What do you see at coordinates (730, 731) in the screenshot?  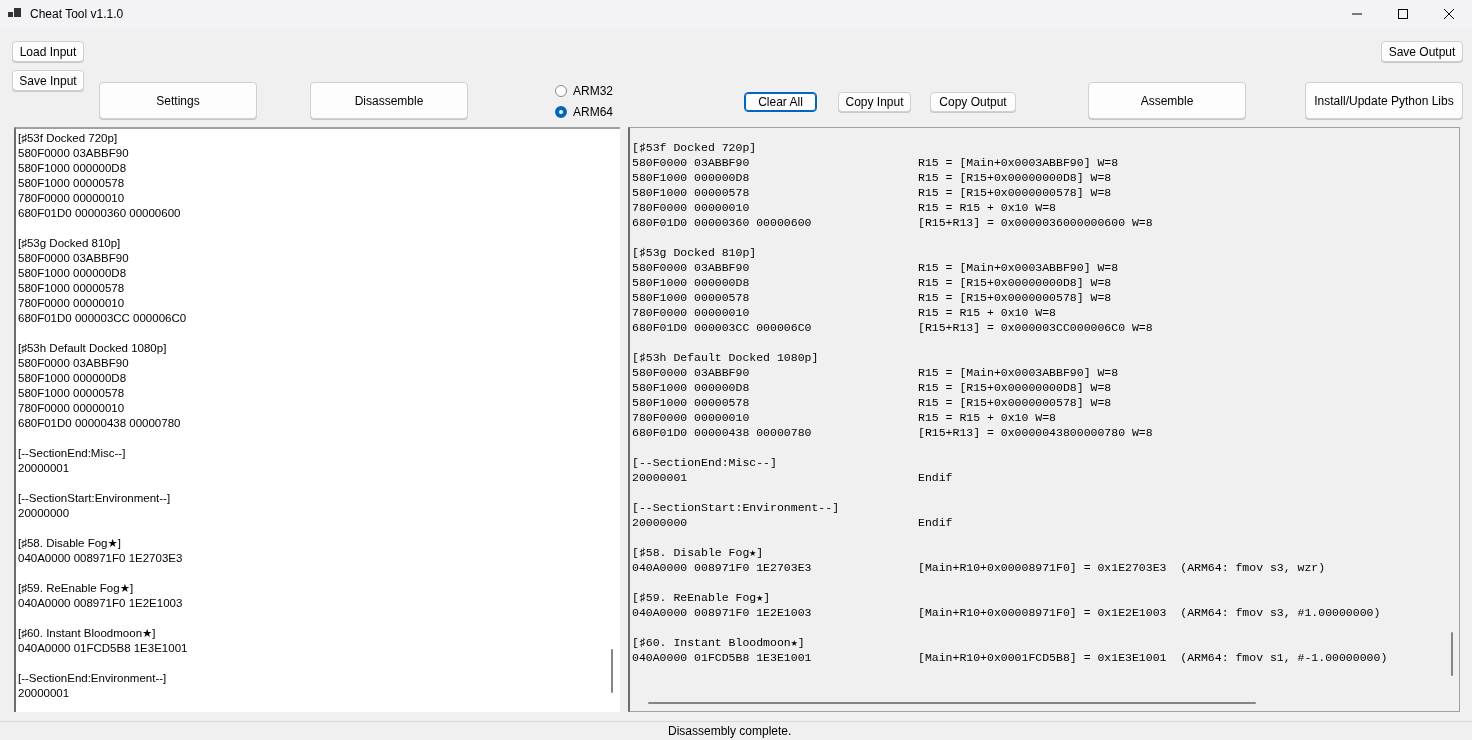 I see `status-text: Disassembly complete.` at bounding box center [730, 731].